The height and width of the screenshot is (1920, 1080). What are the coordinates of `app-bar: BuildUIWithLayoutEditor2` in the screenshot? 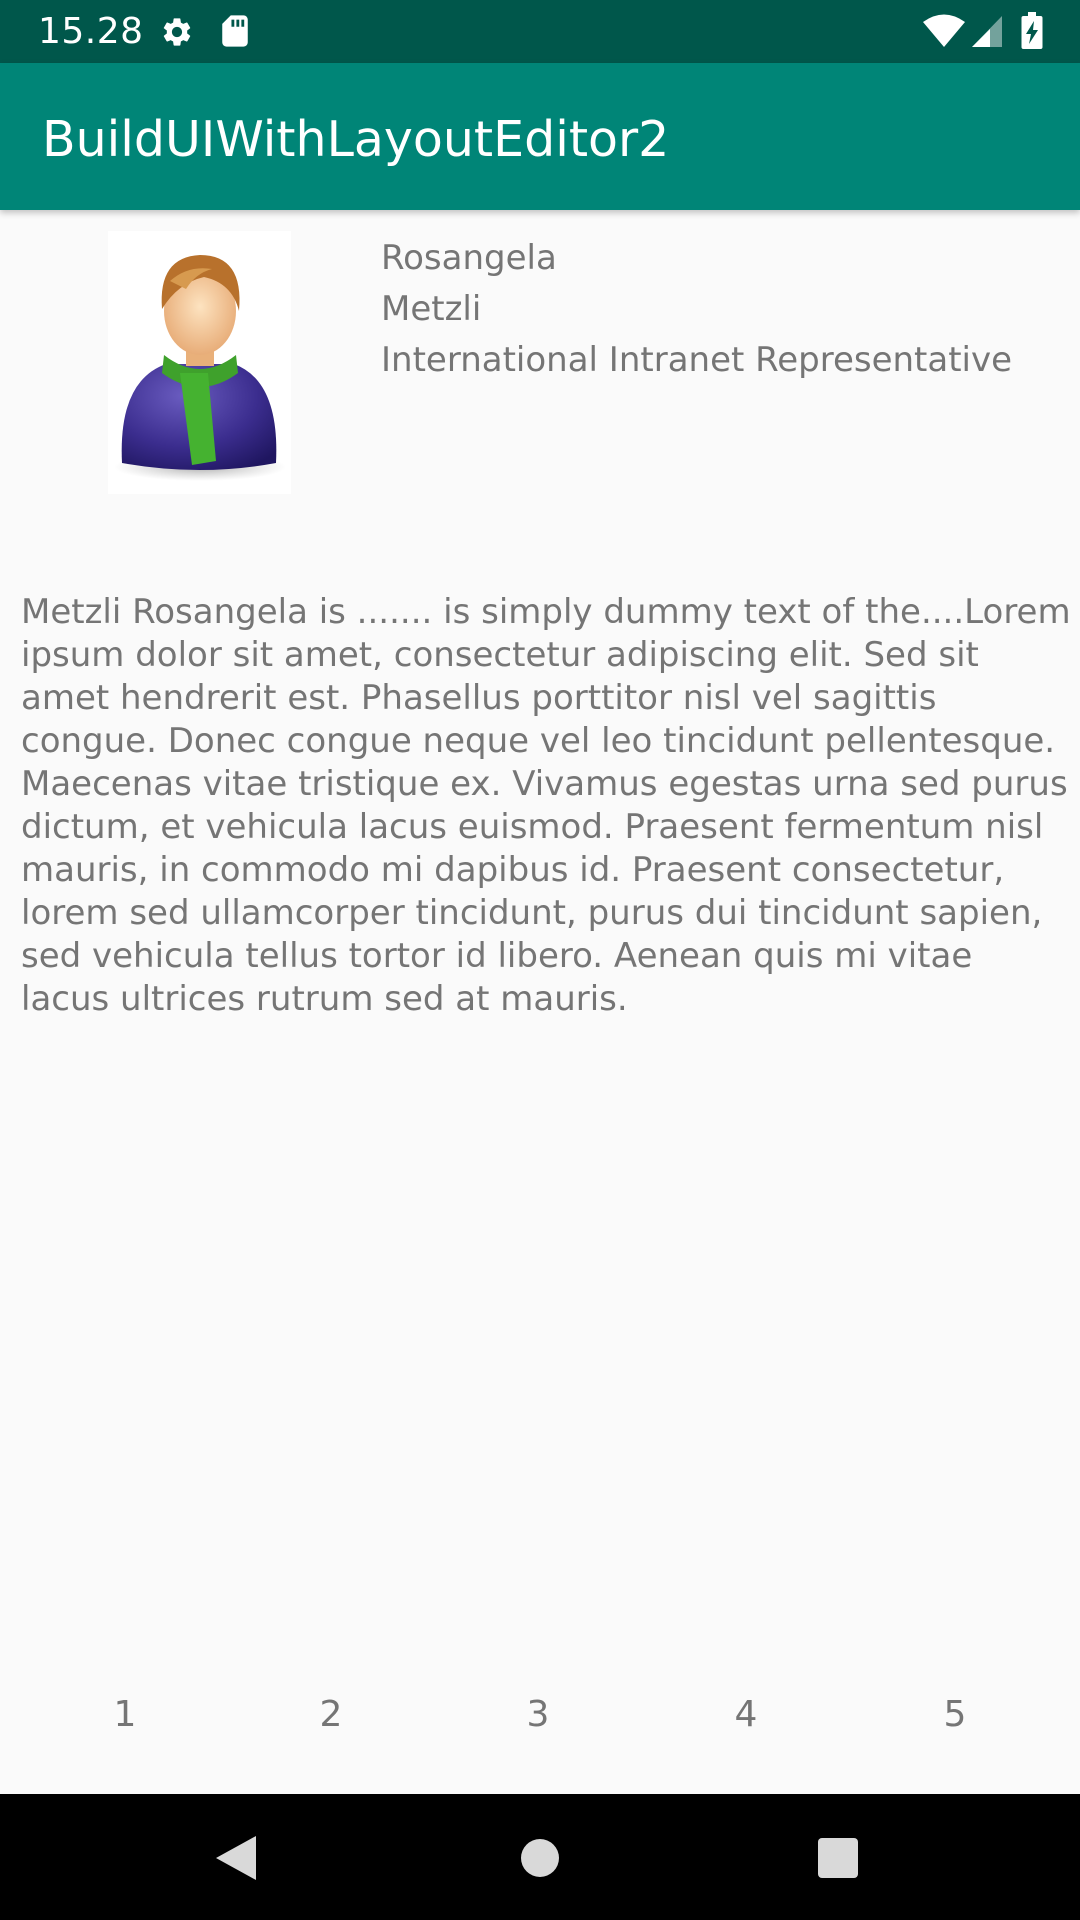 It's located at (540, 136).